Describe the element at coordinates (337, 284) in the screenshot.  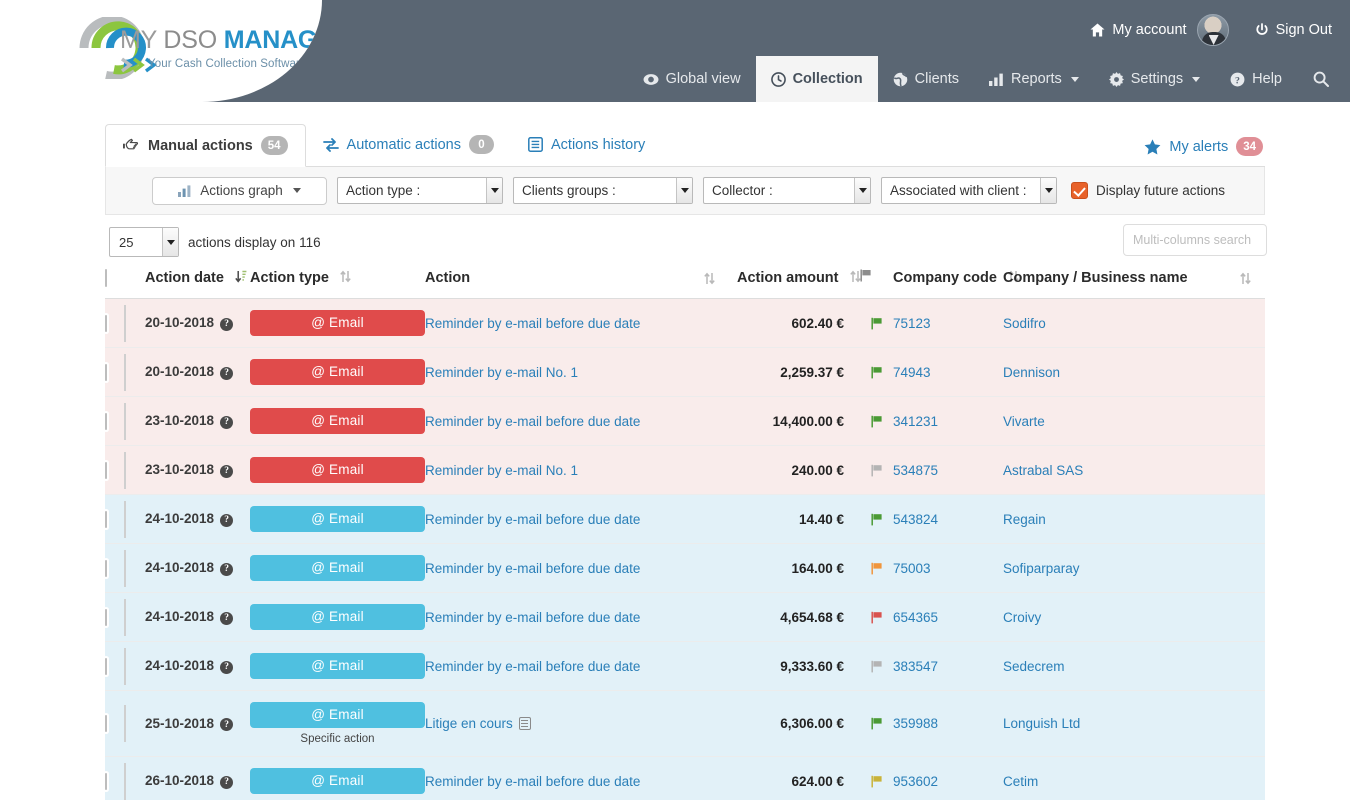
I see `th-action-type: Action type` at that location.